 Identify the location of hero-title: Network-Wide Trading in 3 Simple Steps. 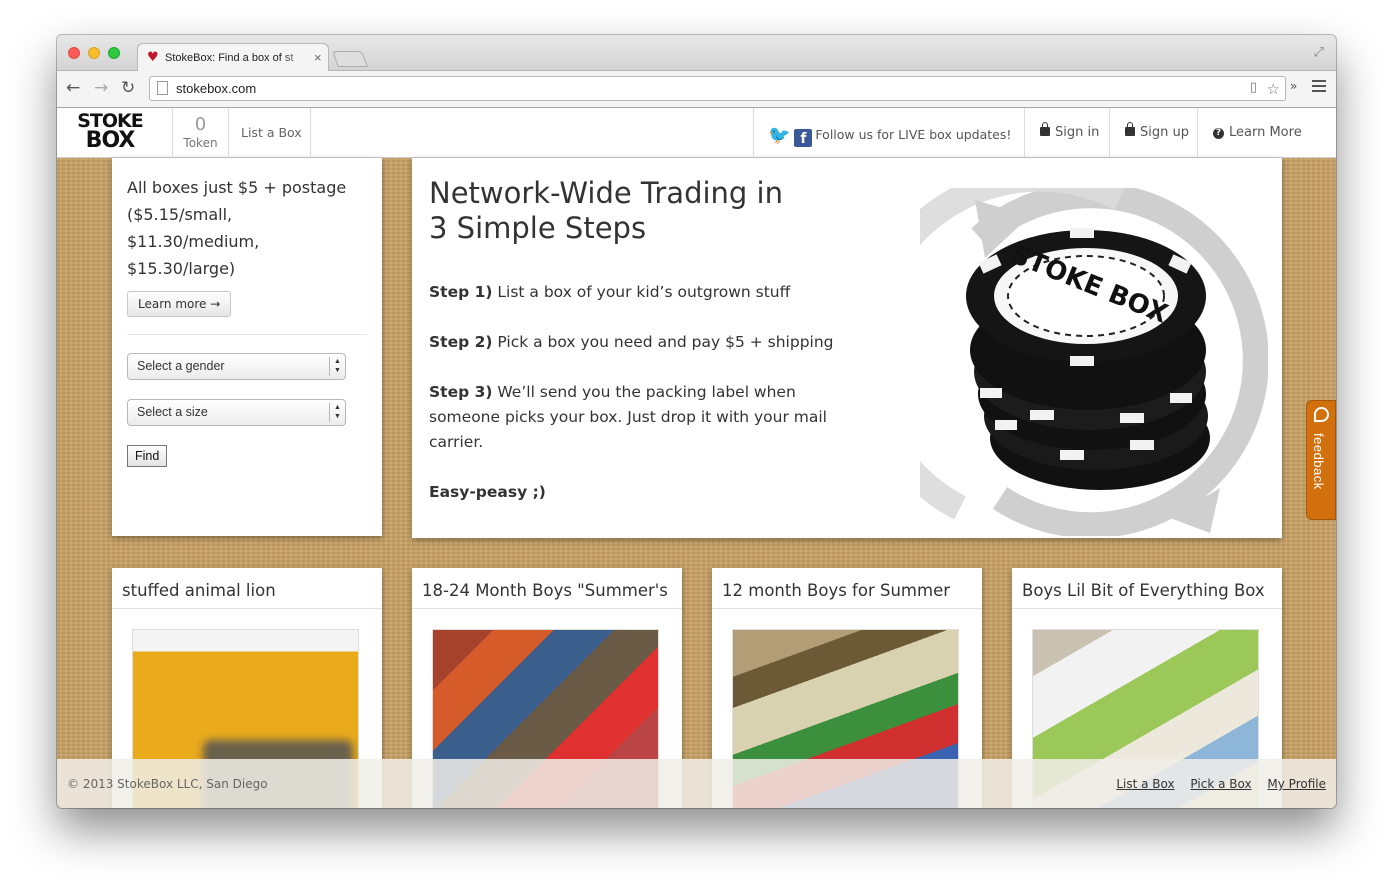
(639, 211).